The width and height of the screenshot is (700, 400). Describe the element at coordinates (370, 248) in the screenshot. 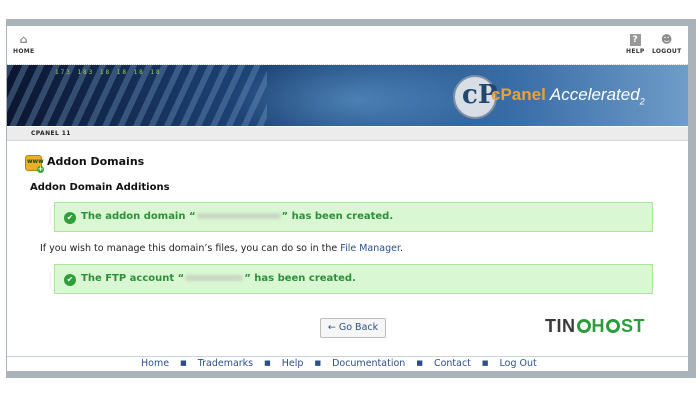

I see `file-manager-link: File Manager` at that location.